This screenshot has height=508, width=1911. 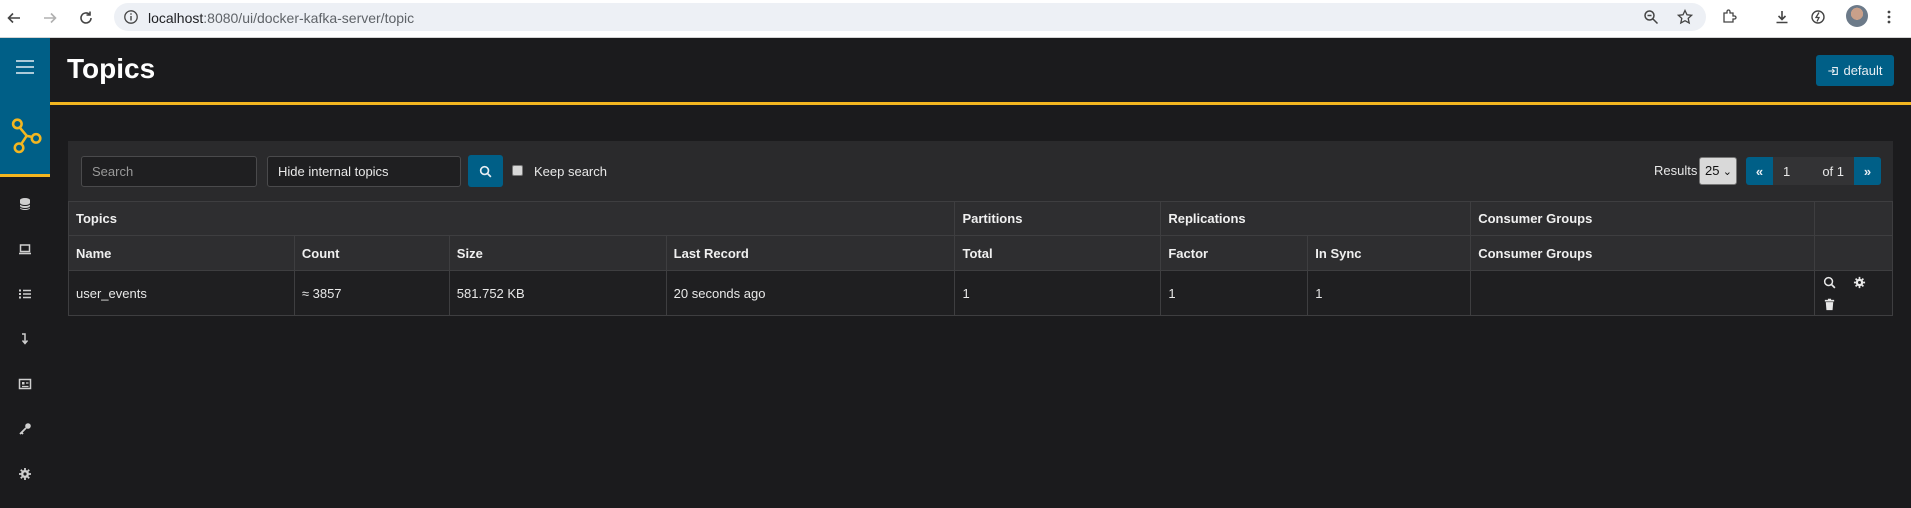 What do you see at coordinates (371, 293) in the screenshot?
I see `cell-count: ≈ 3857` at bounding box center [371, 293].